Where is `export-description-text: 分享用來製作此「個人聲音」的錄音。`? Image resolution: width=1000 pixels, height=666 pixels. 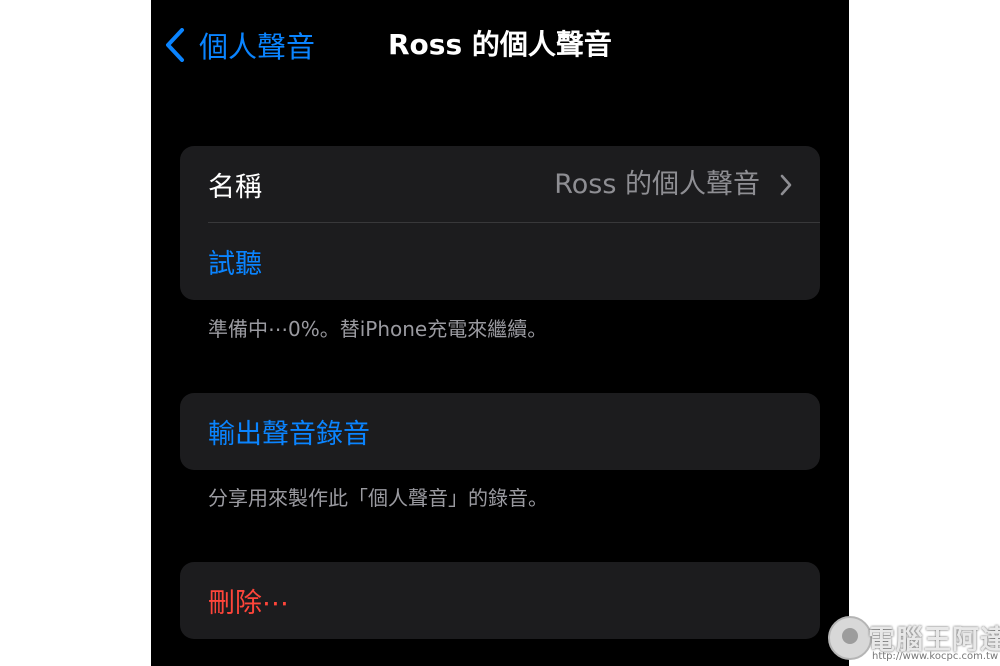
export-description-text: 分享用來製作此「個人聲音」的錄音。 is located at coordinates (378, 498).